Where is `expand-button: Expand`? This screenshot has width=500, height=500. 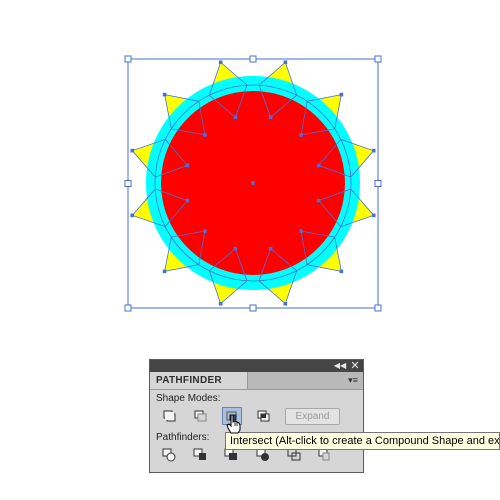
expand-button: Expand is located at coordinates (312, 416).